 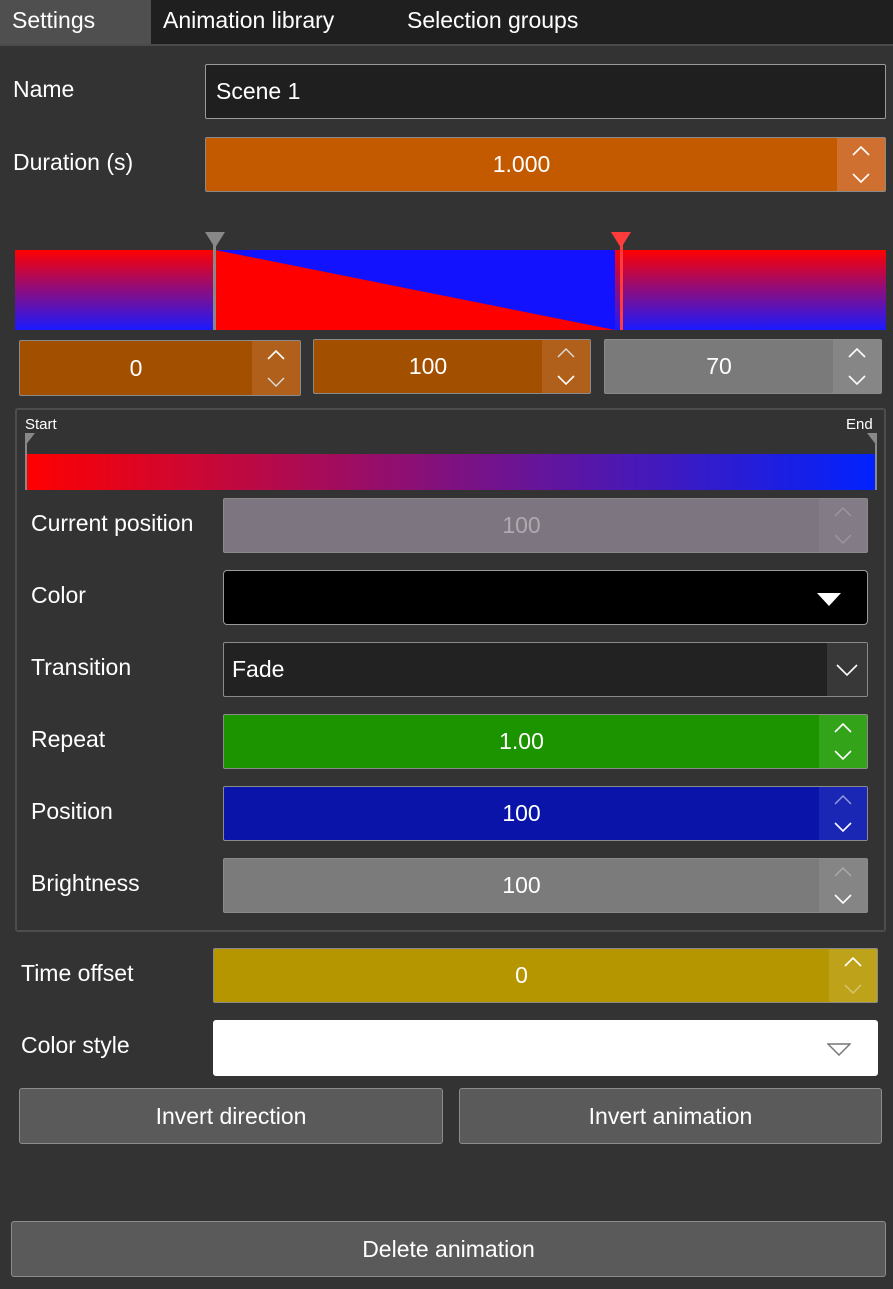 I want to click on timeline-current-marker, so click(x=621, y=287).